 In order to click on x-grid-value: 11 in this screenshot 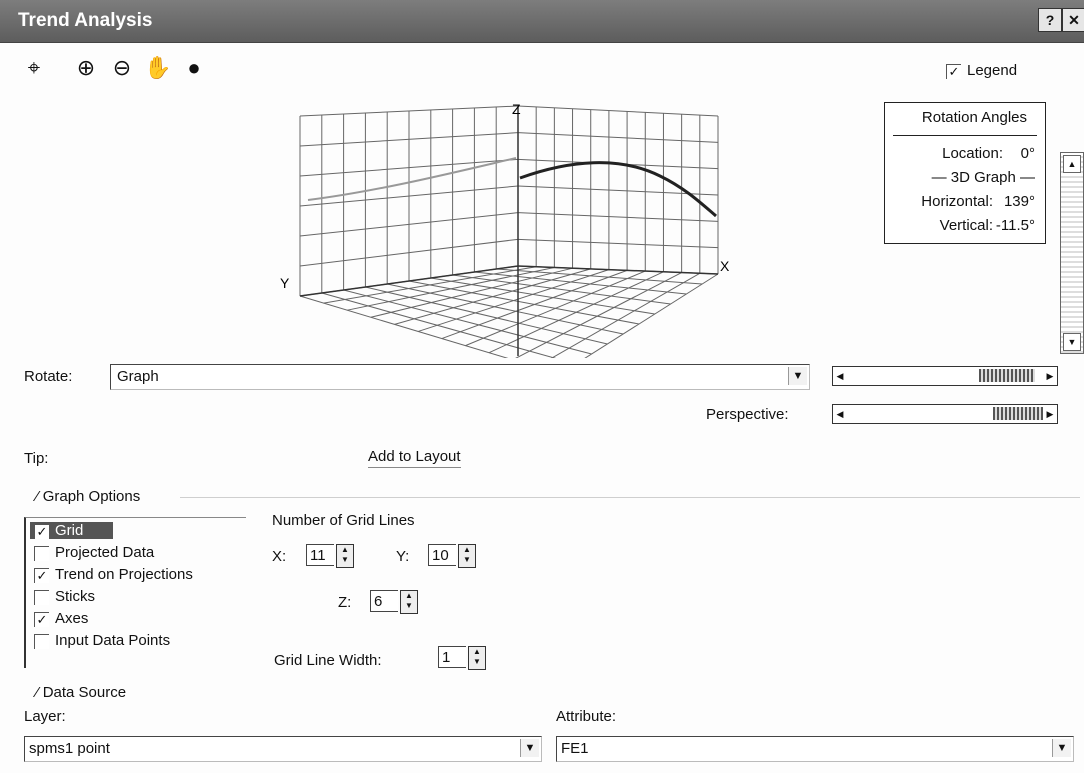, I will do `click(320, 555)`.